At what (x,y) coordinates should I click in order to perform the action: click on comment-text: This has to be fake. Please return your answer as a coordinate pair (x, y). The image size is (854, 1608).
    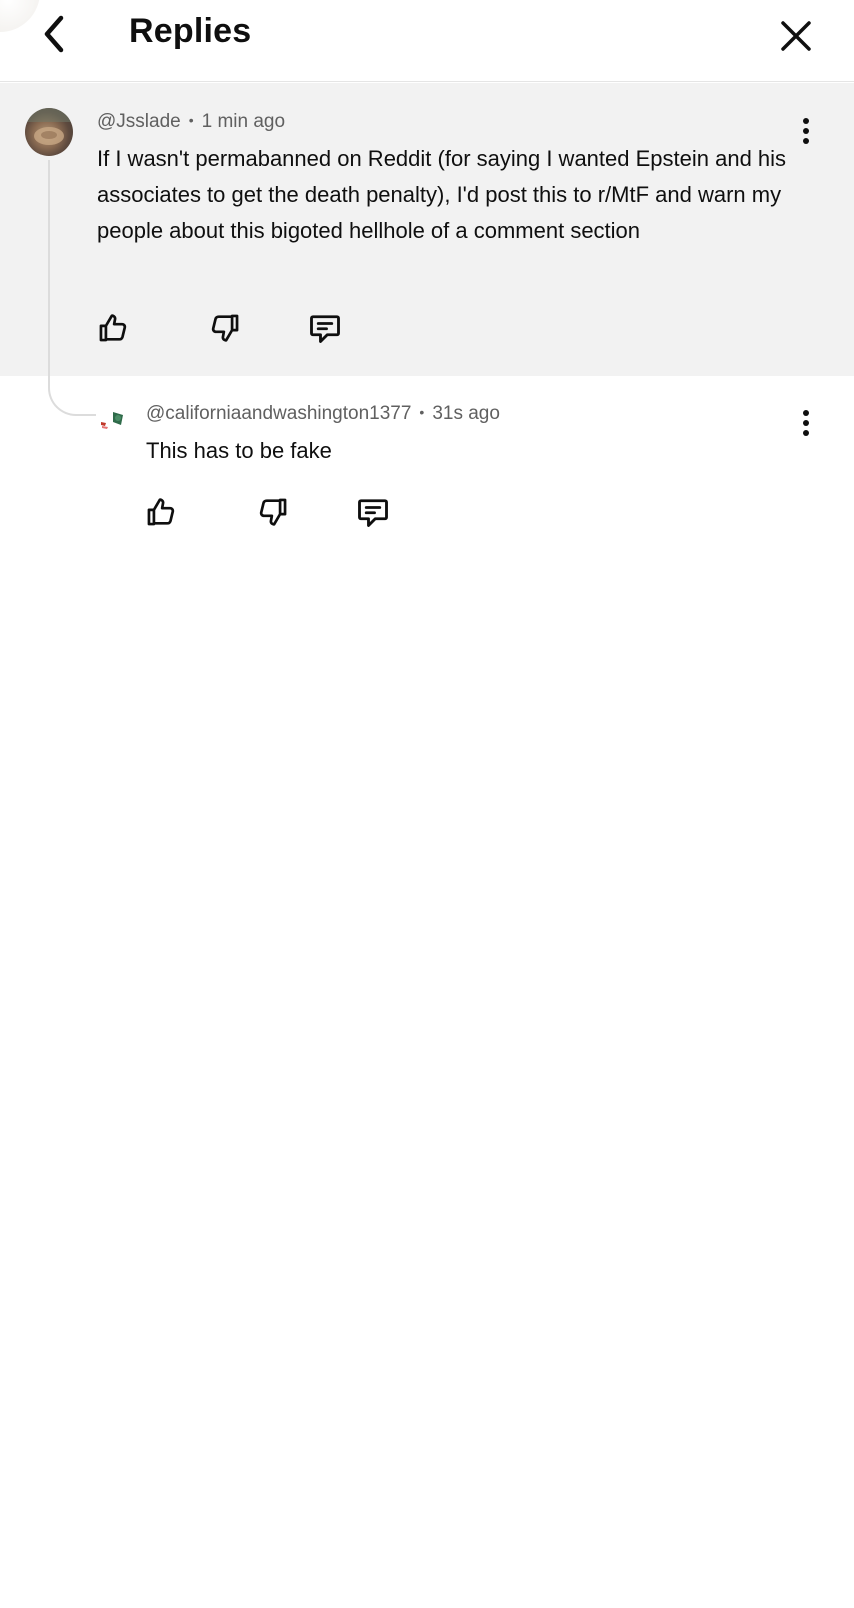
    Looking at the image, I should click on (239, 450).